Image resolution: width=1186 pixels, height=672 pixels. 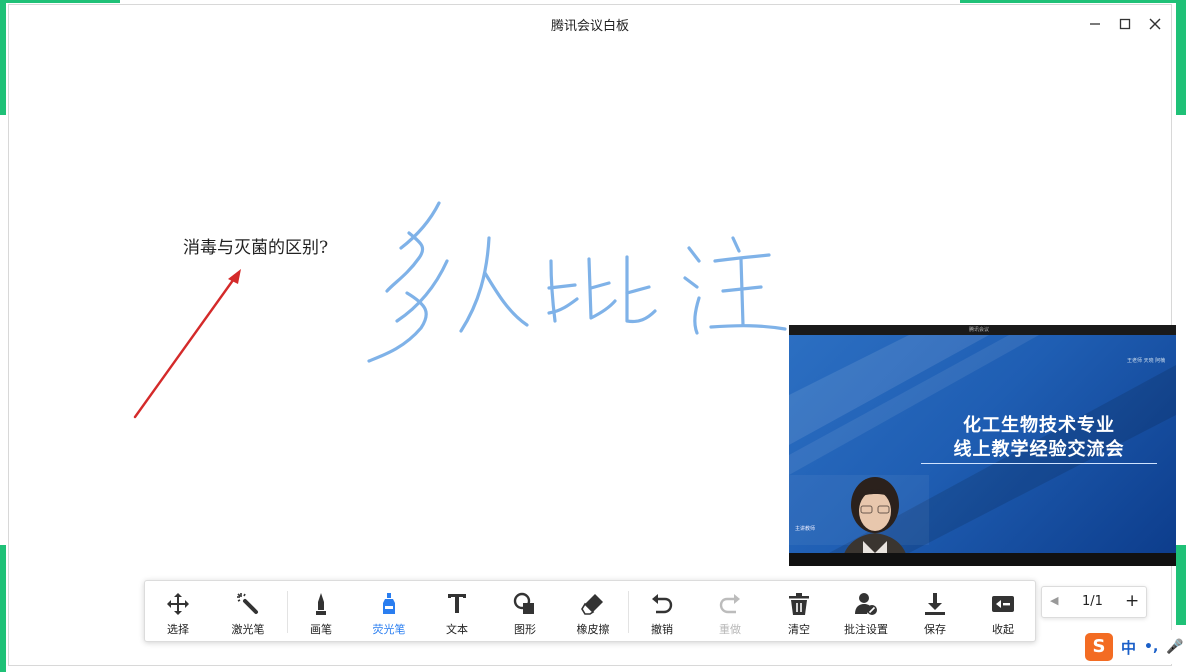 What do you see at coordinates (935, 629) in the screenshot?
I see `tool-save-label: 保存` at bounding box center [935, 629].